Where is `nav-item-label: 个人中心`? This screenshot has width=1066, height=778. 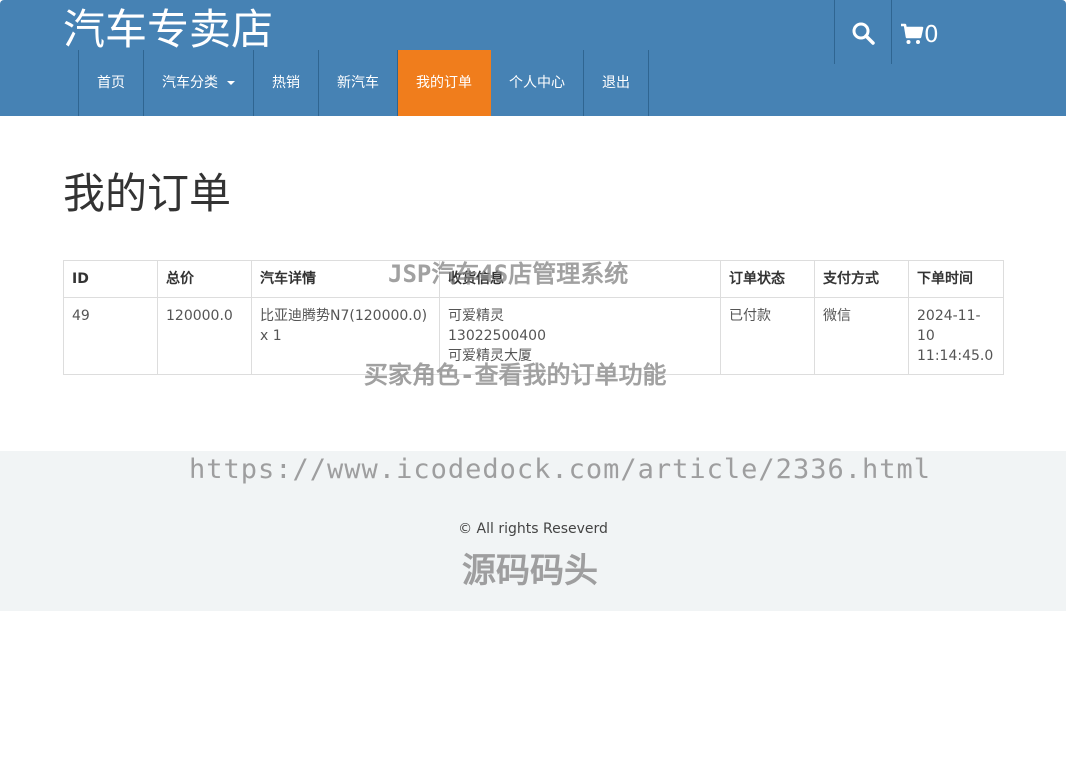
nav-item-label: 个人中心 is located at coordinates (537, 83).